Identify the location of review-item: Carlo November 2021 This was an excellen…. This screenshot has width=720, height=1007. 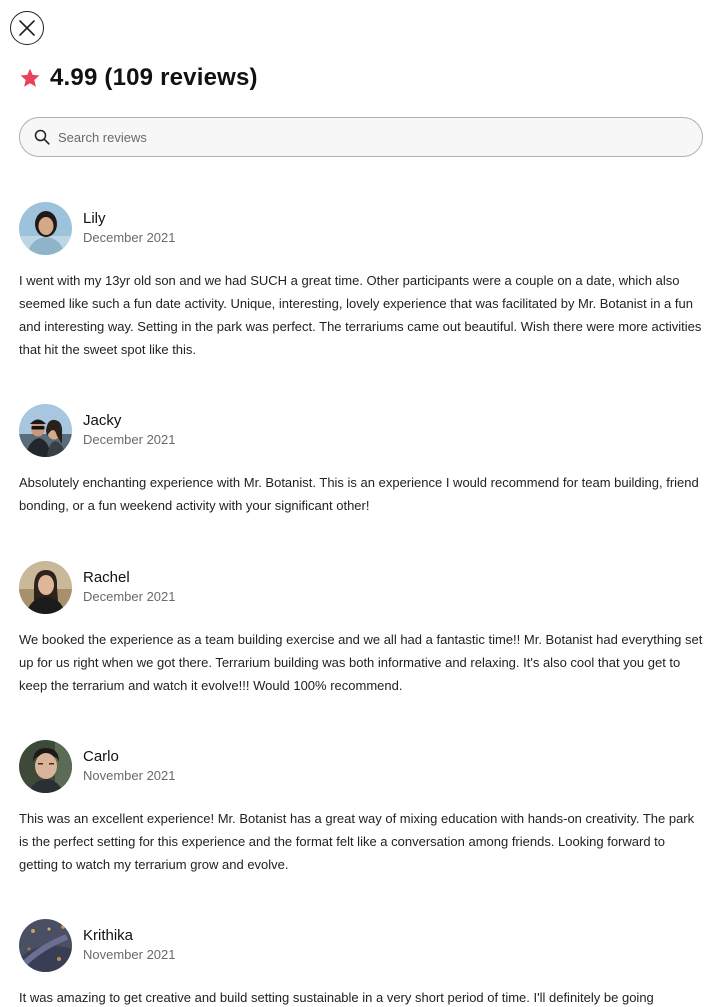
(361, 808).